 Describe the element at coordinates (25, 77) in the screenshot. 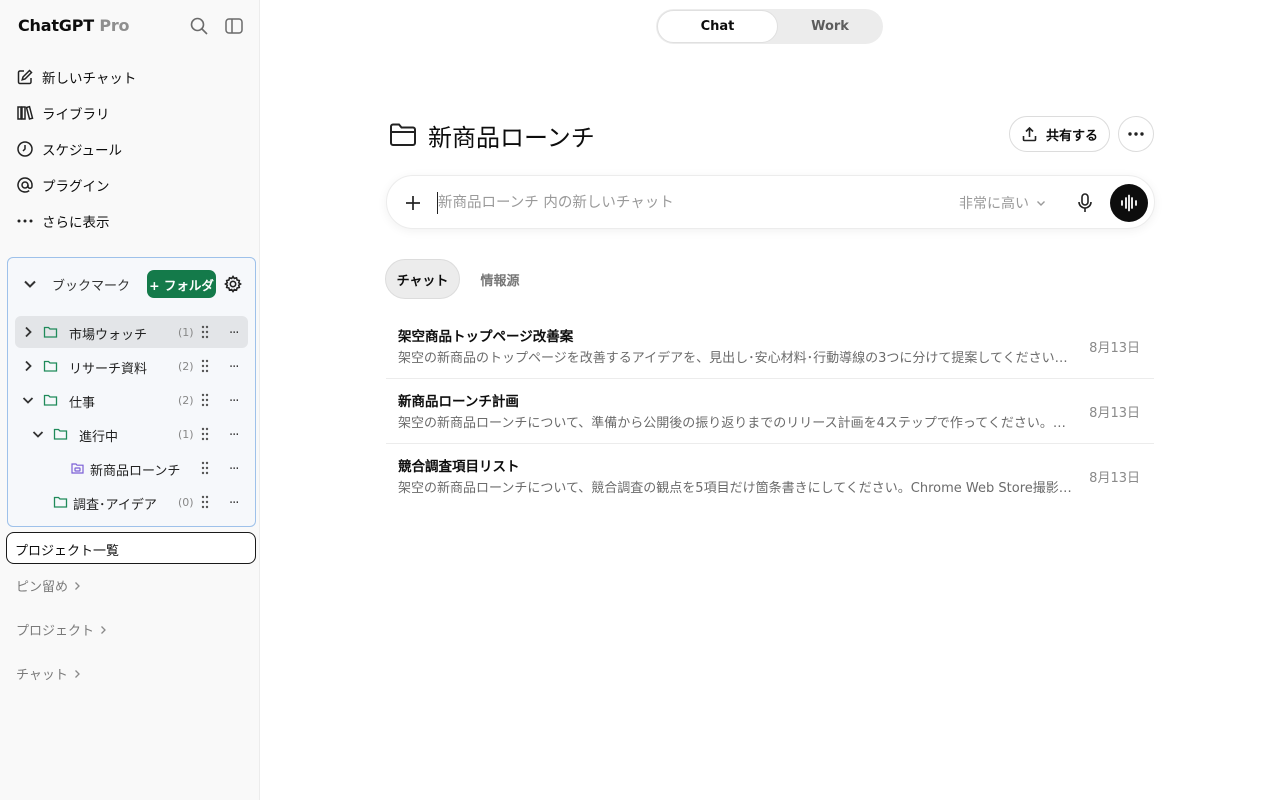

I see `edit-icon` at that location.